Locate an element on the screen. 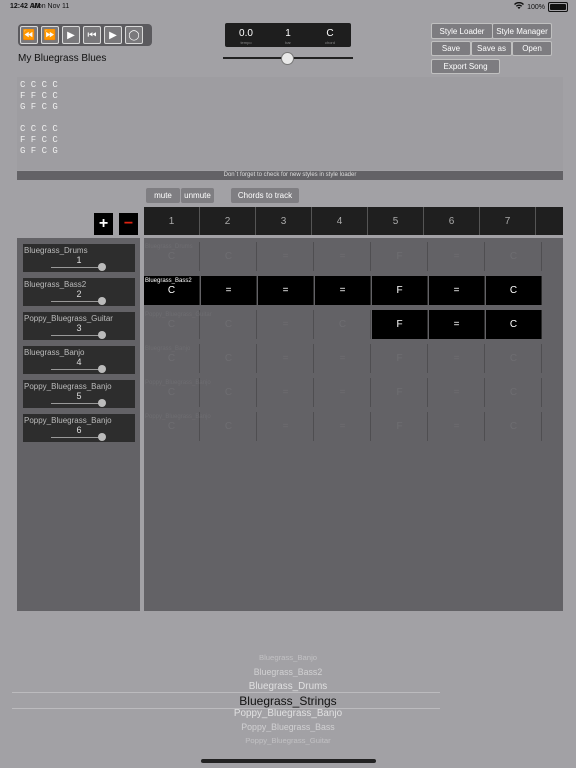 This screenshot has height=768, width=576. play-button: ▶ is located at coordinates (71, 35).